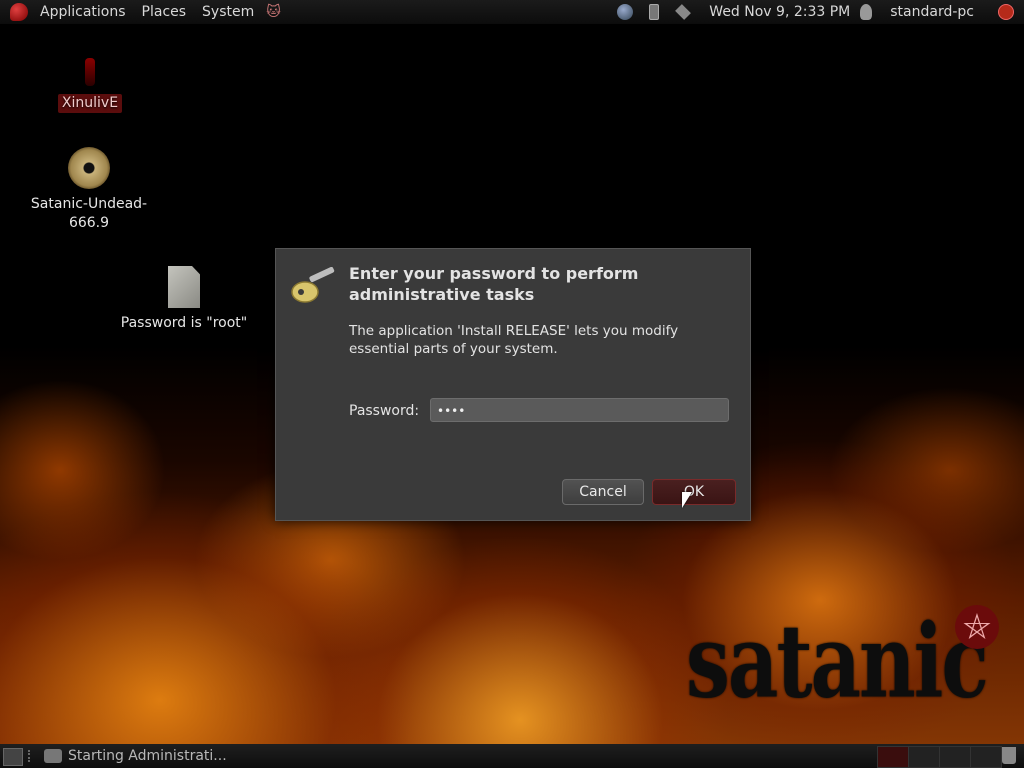 The image size is (1024, 768). Describe the element at coordinates (53, 756) in the screenshot. I see `task-app-icon` at that location.